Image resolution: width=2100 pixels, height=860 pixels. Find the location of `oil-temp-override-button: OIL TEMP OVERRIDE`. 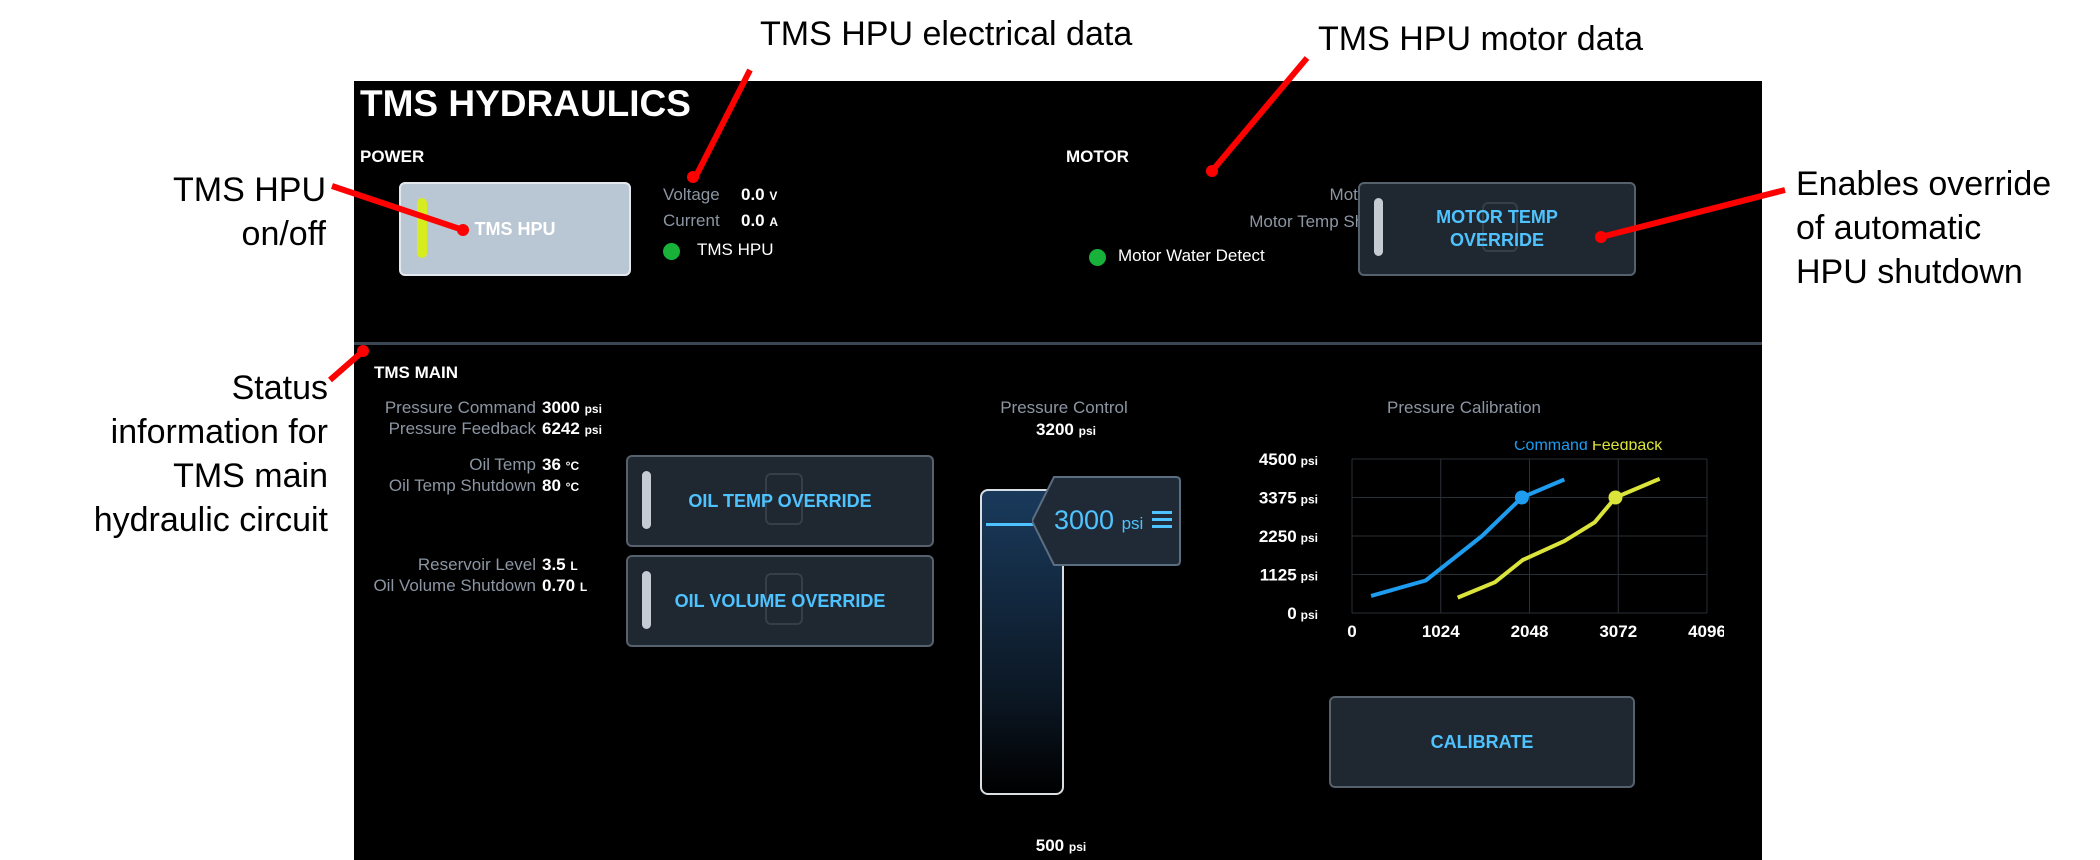

oil-temp-override-button: OIL TEMP OVERRIDE is located at coordinates (780, 501).